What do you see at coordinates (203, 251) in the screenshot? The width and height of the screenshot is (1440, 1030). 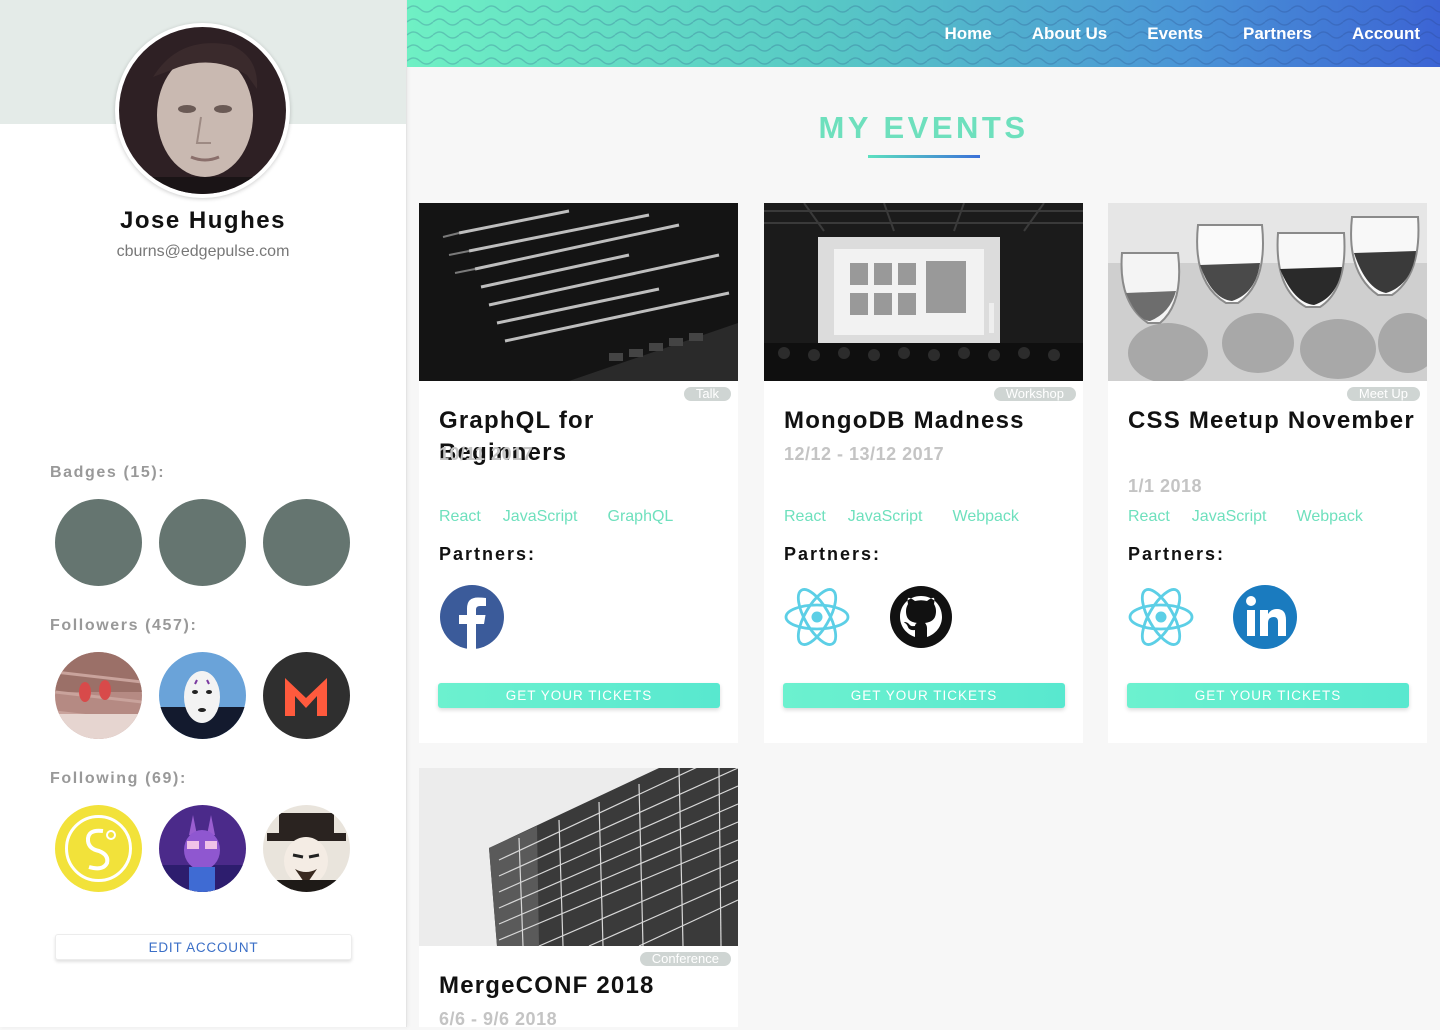 I see `user-email: cburns@edgepulse.com` at bounding box center [203, 251].